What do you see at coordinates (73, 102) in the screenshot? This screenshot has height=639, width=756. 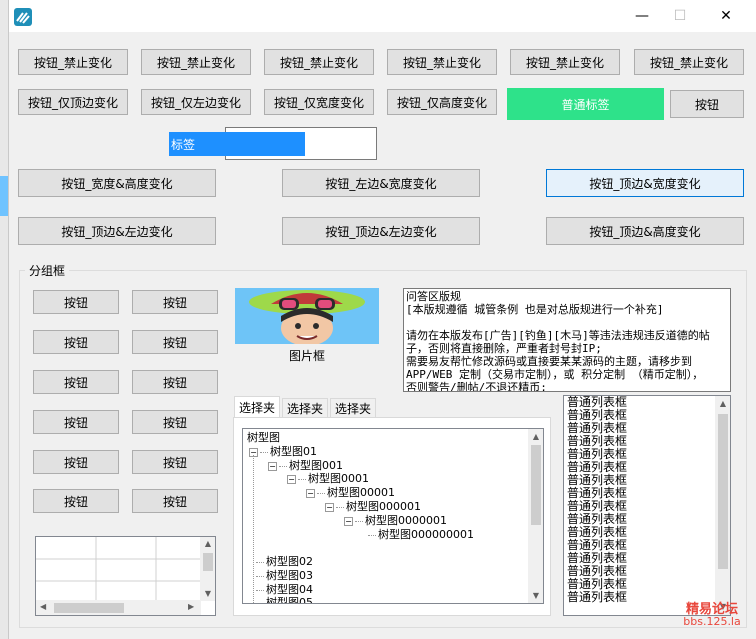 I see `button-top-only: 按钮_仅顶边变化` at bounding box center [73, 102].